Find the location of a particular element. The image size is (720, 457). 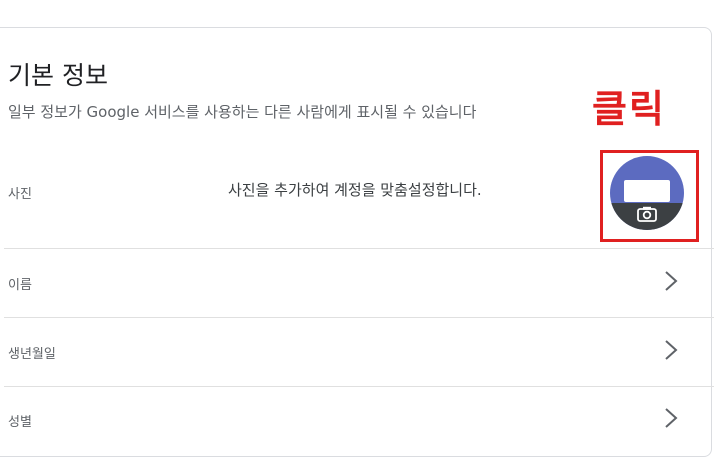

camera-icon is located at coordinates (647, 214).